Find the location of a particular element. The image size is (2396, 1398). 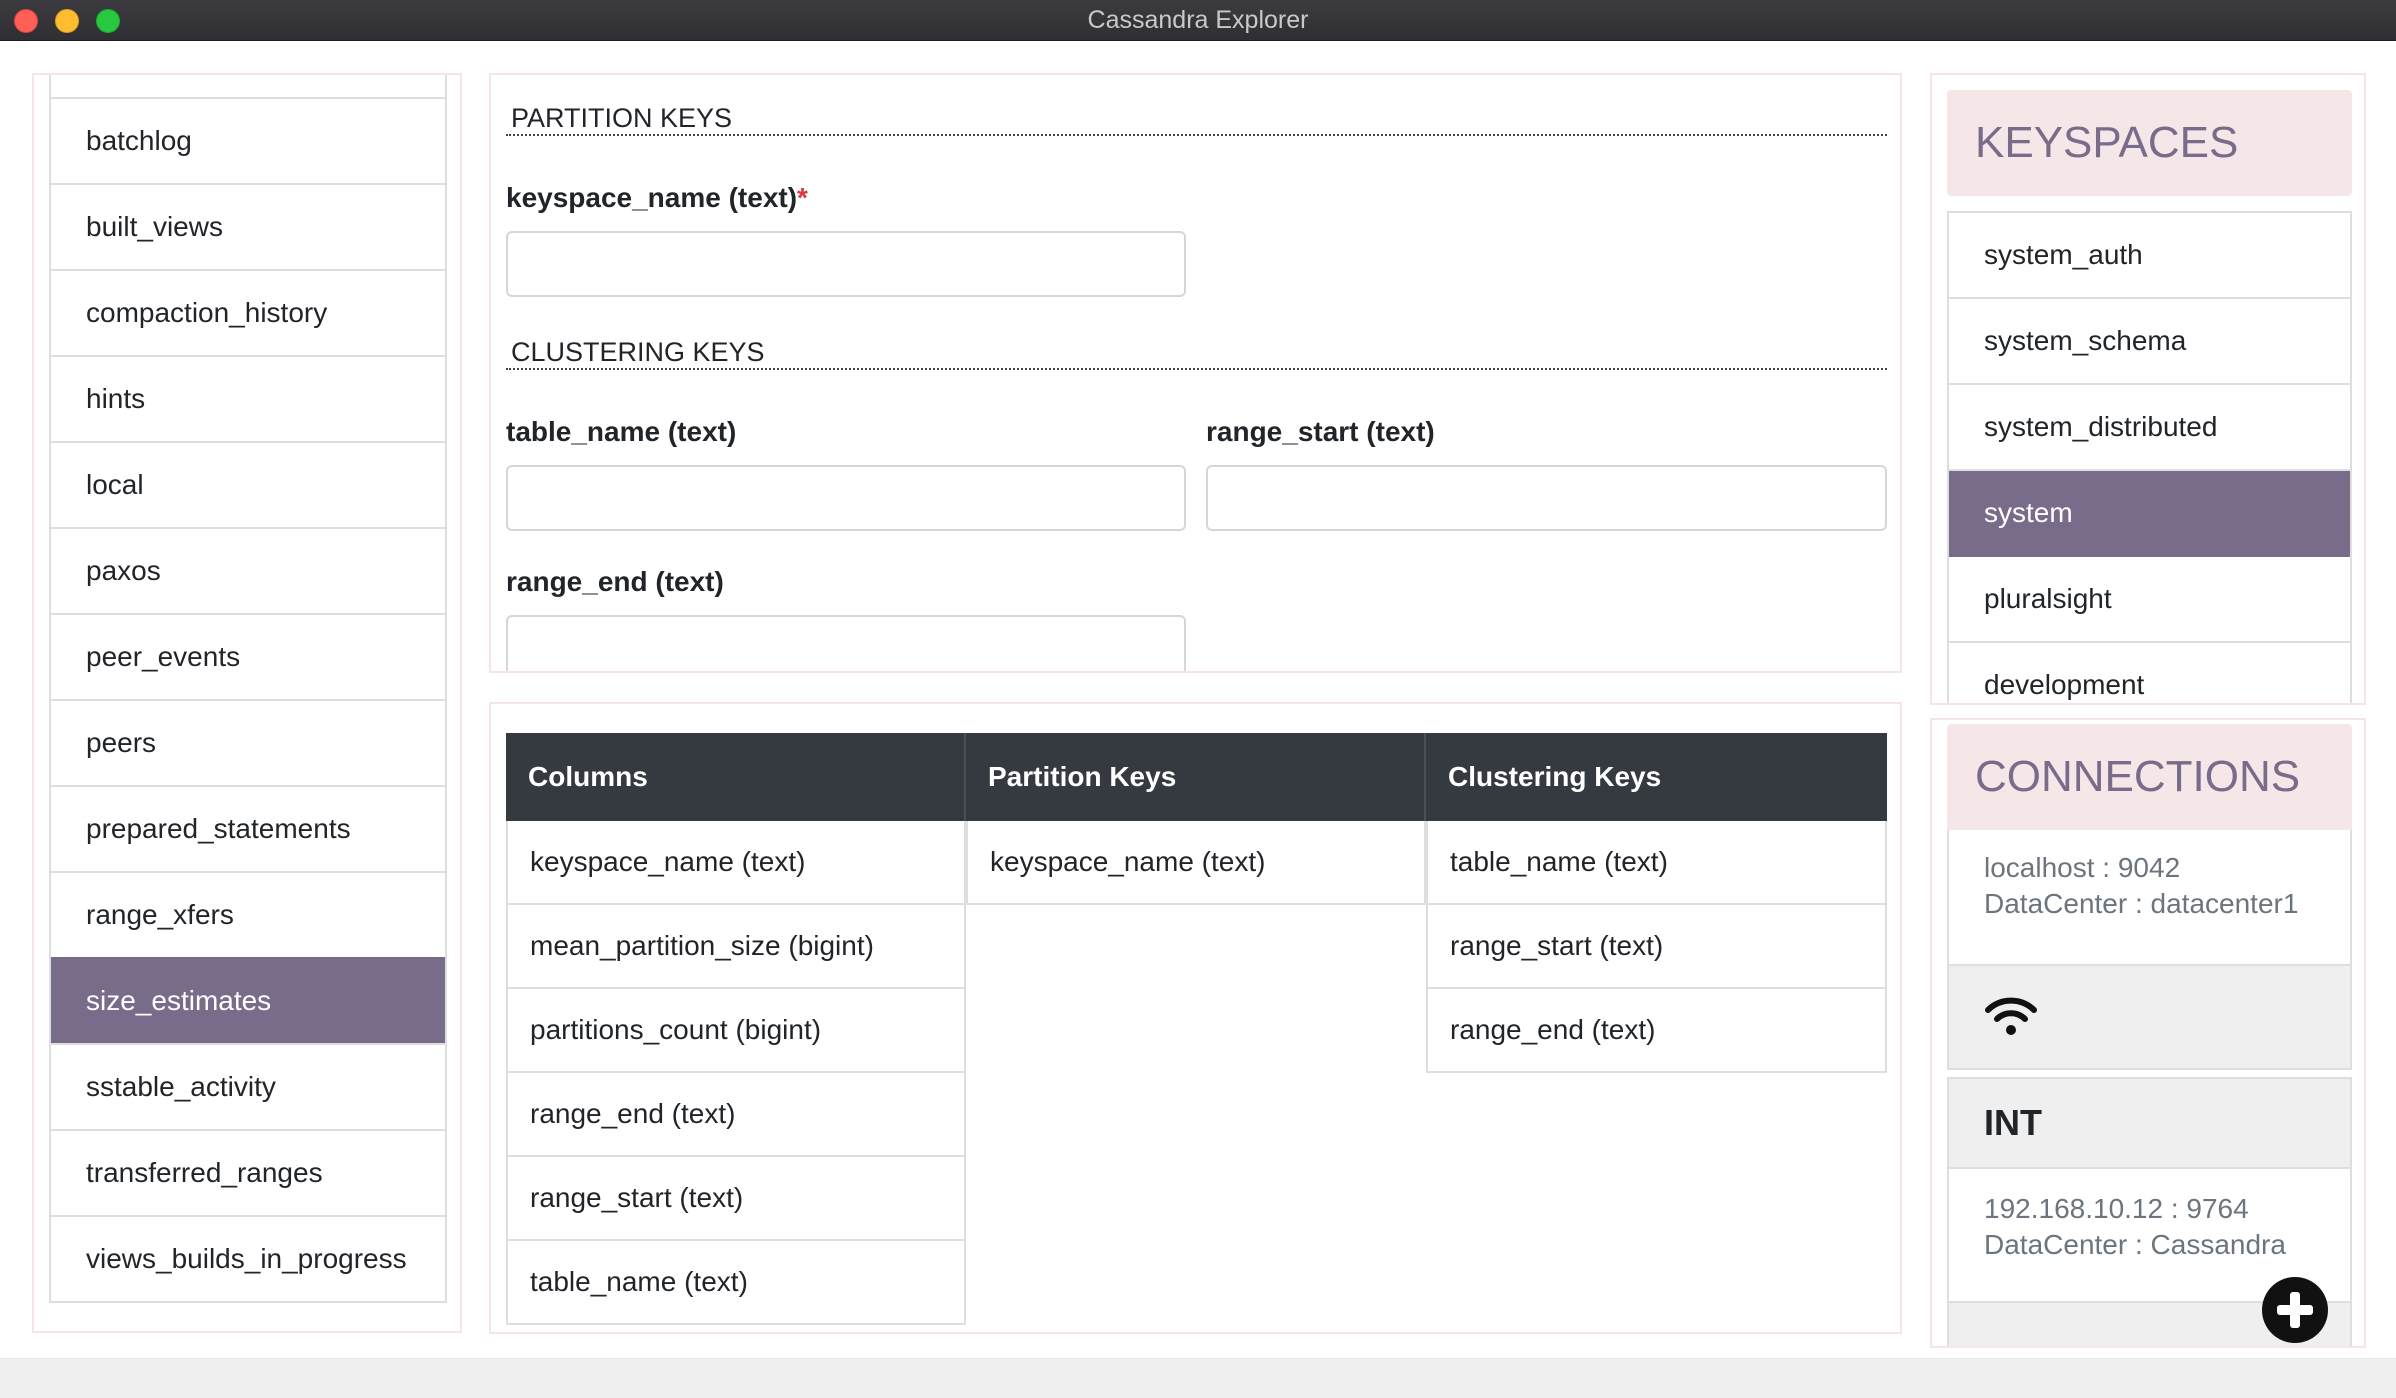

keyspace-item-system-auth: system_auth is located at coordinates (2149, 256).